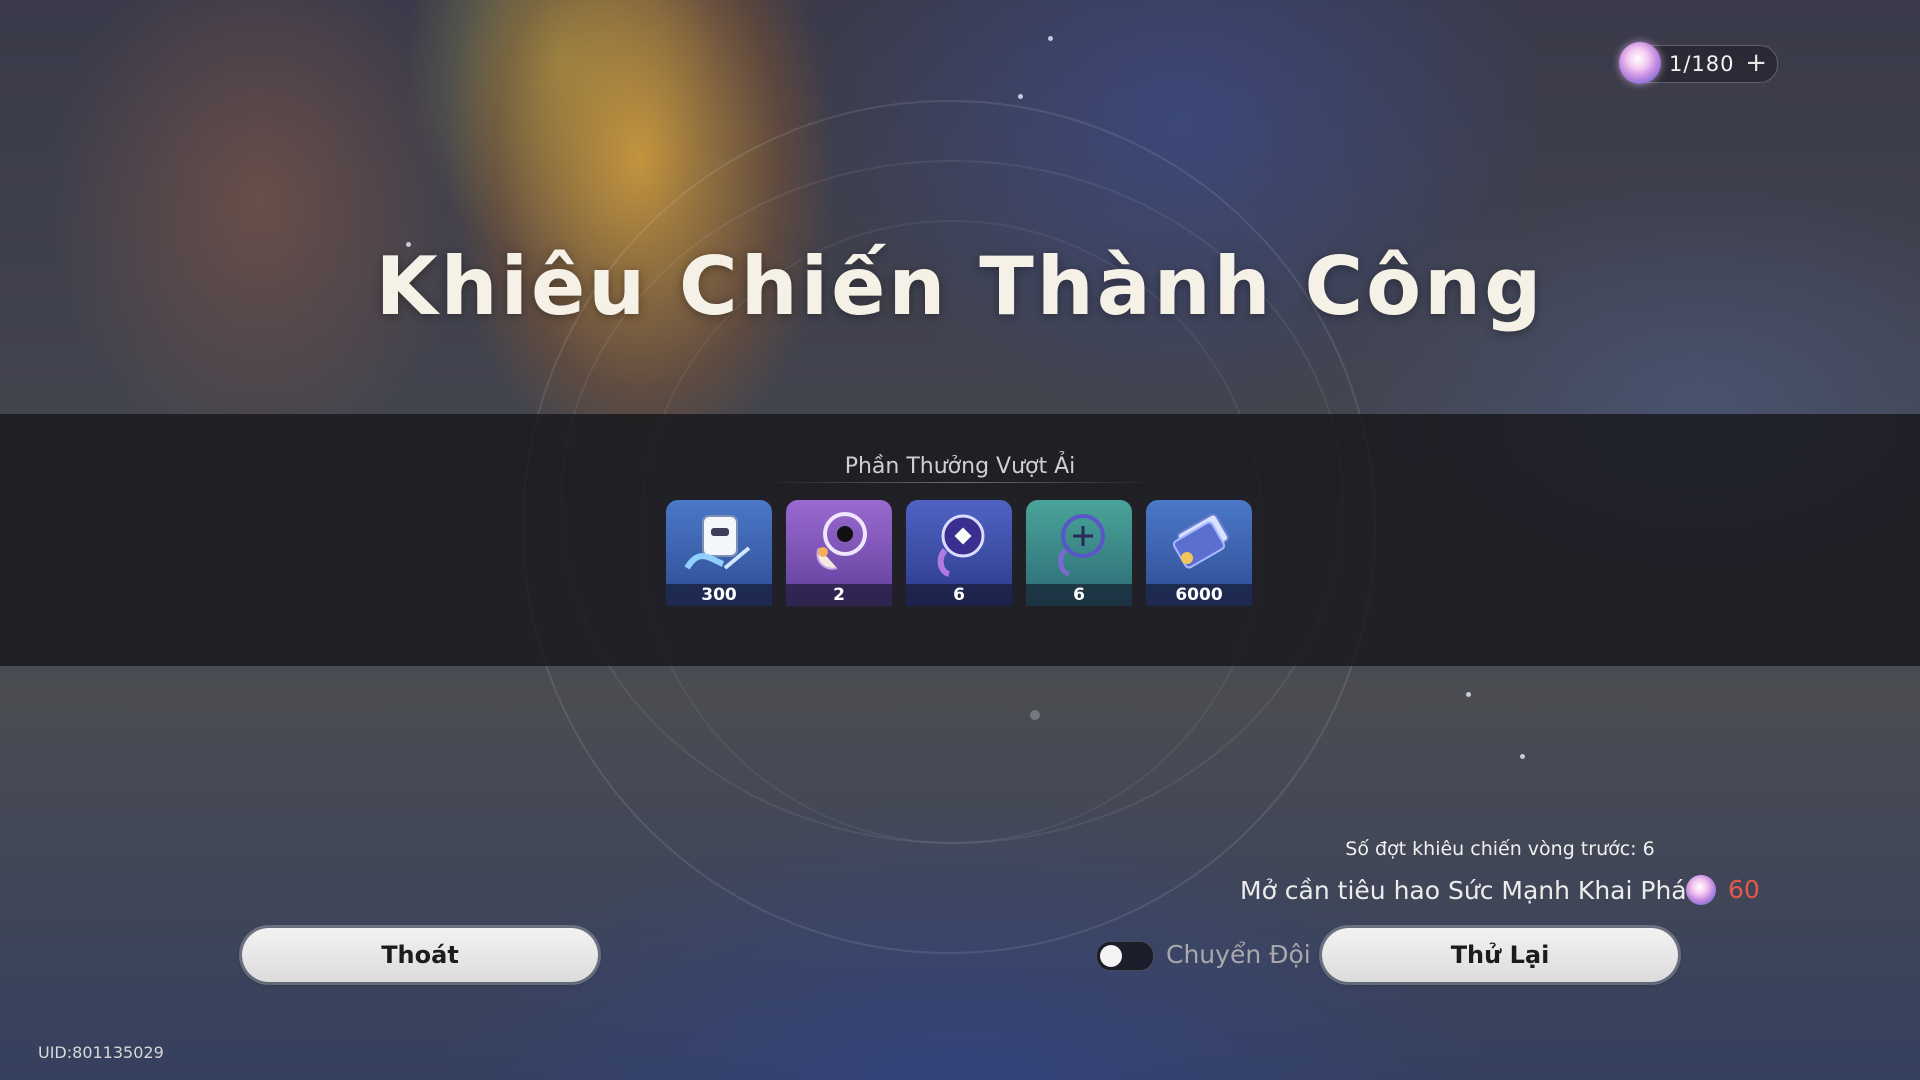 The width and height of the screenshot is (1920, 1080). What do you see at coordinates (1081, 545) in the screenshot?
I see `green-dreamcatcher-charm-icon` at bounding box center [1081, 545].